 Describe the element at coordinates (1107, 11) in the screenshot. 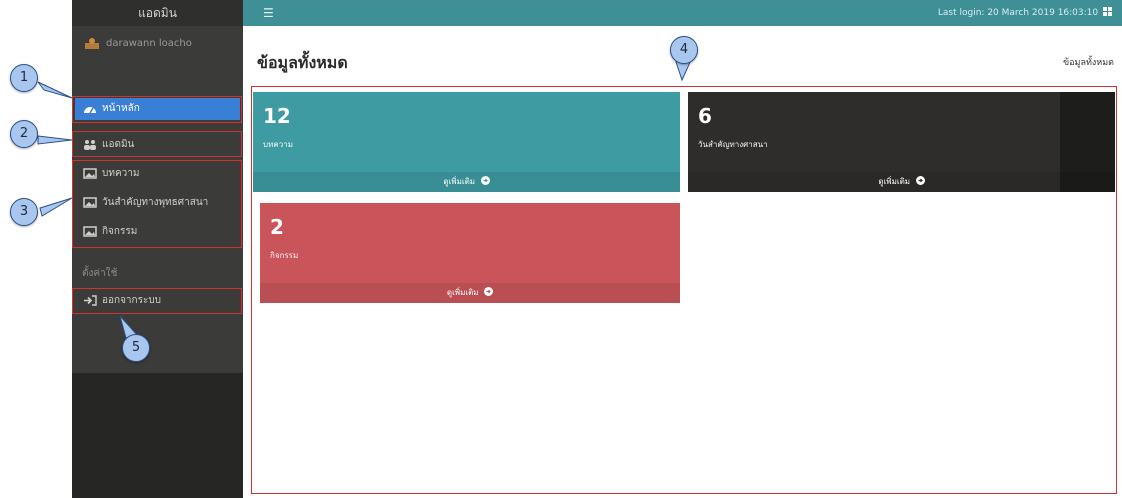

I see `windows-icon` at that location.